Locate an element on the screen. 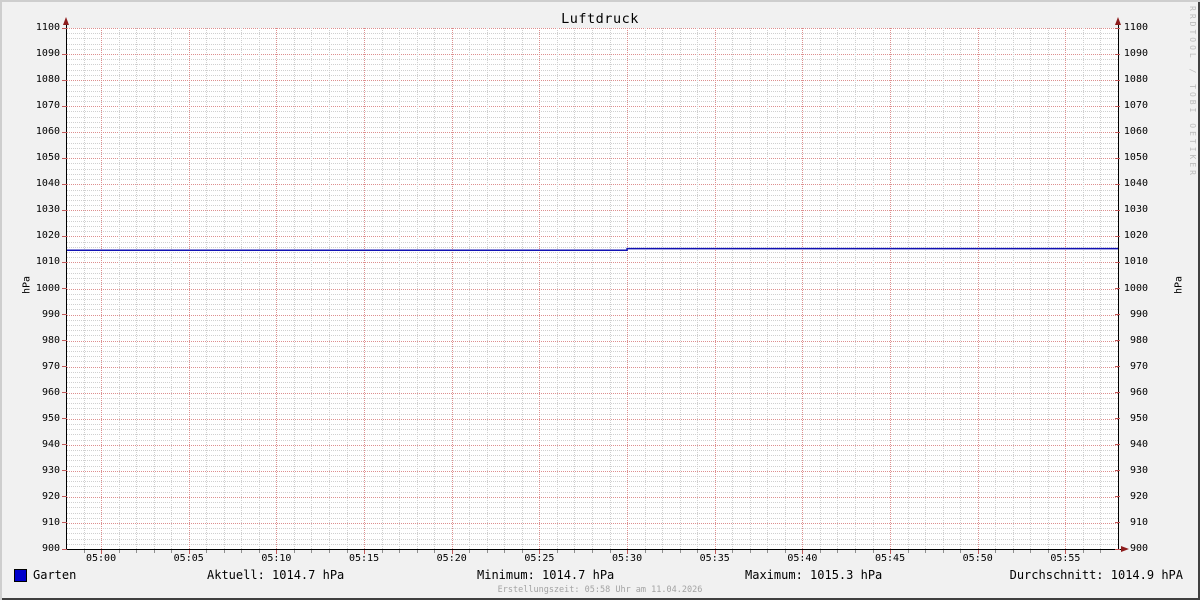 Image resolution: width=1200 pixels, height=600 pixels. y-axis-tick-label-left: 970 is located at coordinates (50, 366).